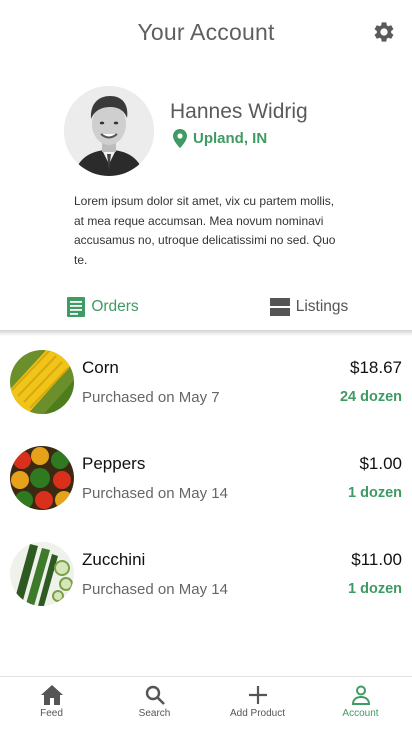  Describe the element at coordinates (360, 713) in the screenshot. I see `nav-account-label: Account` at that location.